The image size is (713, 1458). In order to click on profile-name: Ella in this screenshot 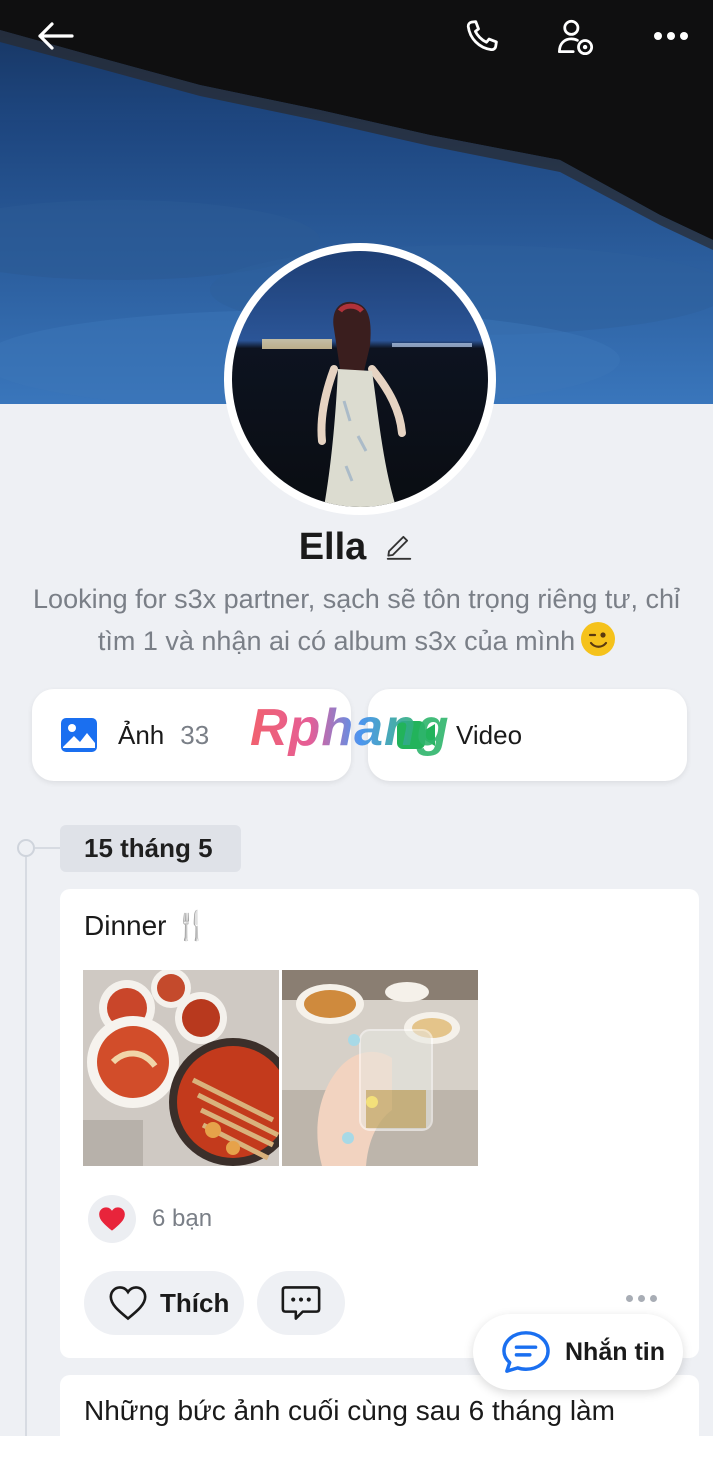, I will do `click(332, 546)`.